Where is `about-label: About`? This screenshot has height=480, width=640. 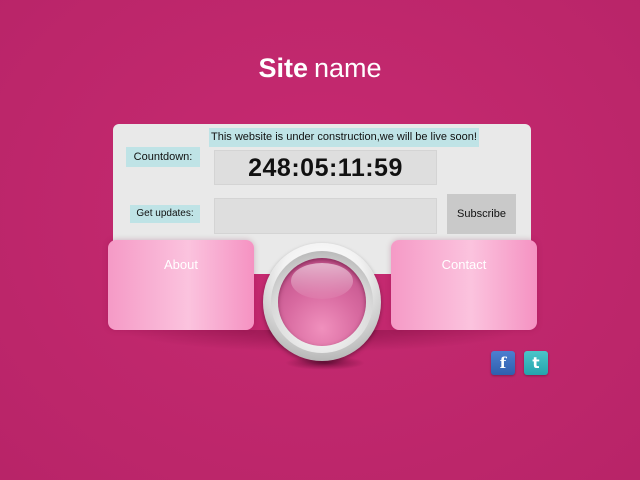
about-label: About is located at coordinates (181, 264).